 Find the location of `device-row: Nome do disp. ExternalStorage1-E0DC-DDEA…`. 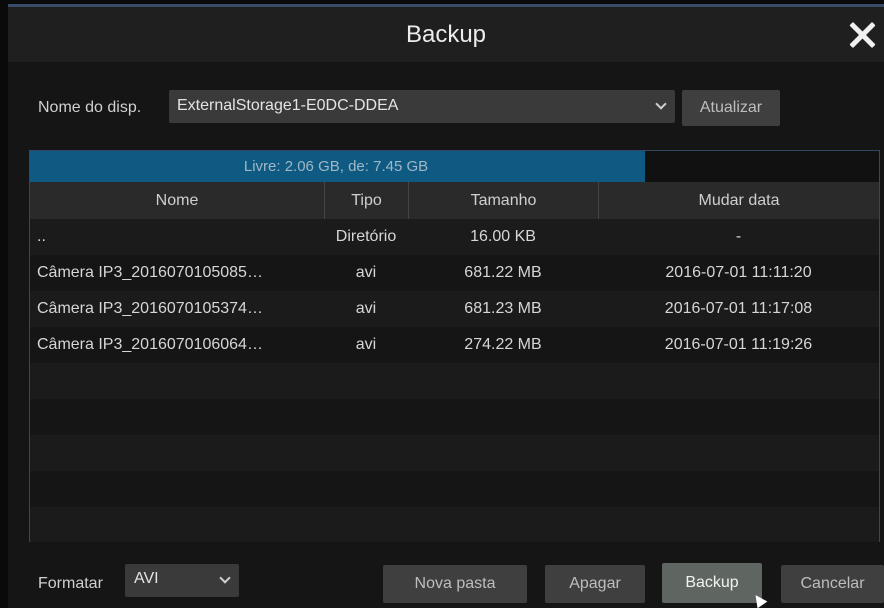

device-row: Nome do disp. ExternalStorage1-E0DC-DDEA… is located at coordinates (446, 108).